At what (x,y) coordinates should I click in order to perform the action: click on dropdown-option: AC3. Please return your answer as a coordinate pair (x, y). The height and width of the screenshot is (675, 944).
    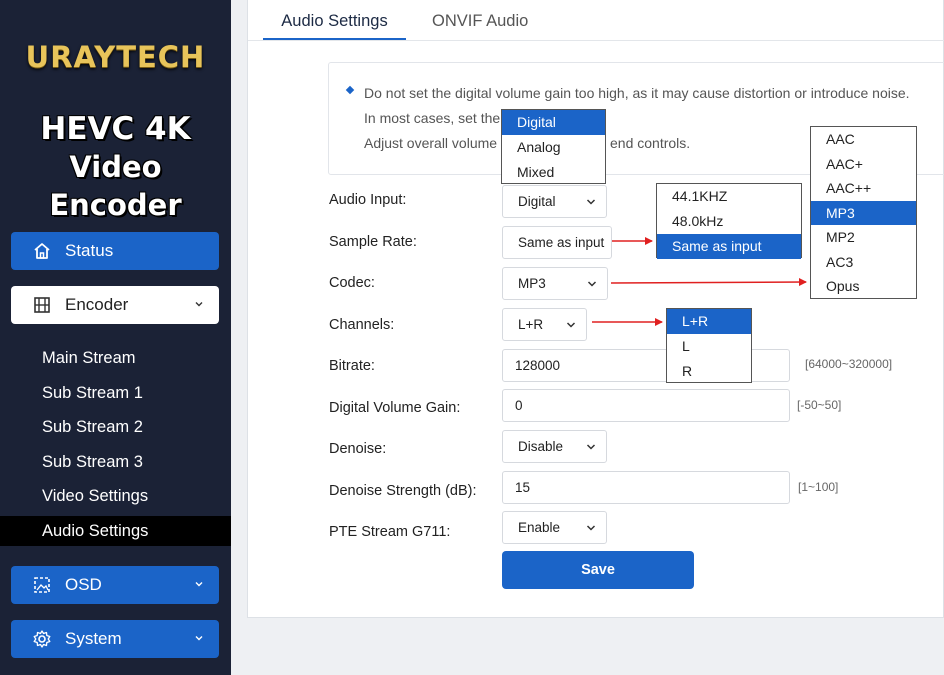
    Looking at the image, I should click on (863, 262).